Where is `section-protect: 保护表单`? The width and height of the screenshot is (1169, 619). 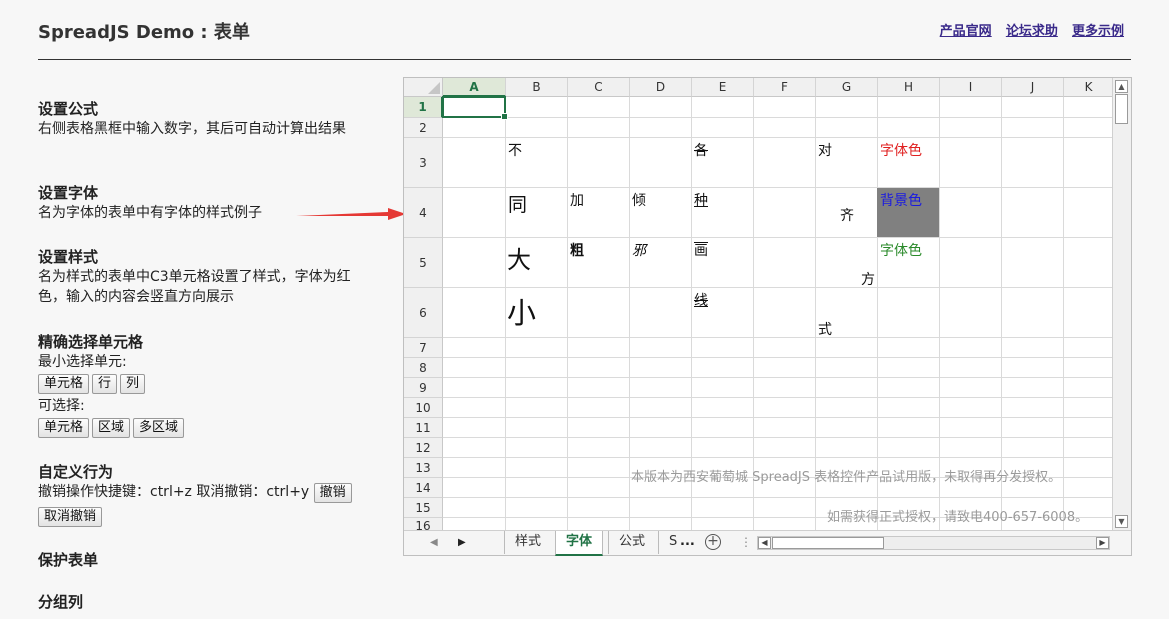
section-protect: 保护表单 is located at coordinates (213, 560).